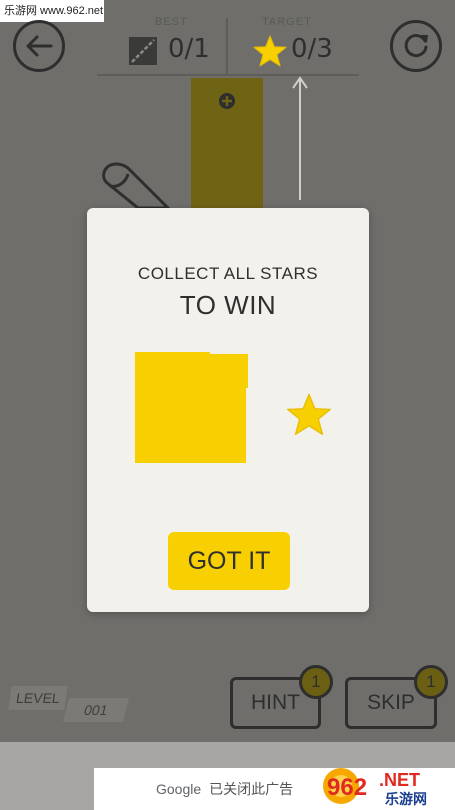  What do you see at coordinates (52, 11) in the screenshot?
I see `site-watermark: 乐游网 www.962.net` at bounding box center [52, 11].